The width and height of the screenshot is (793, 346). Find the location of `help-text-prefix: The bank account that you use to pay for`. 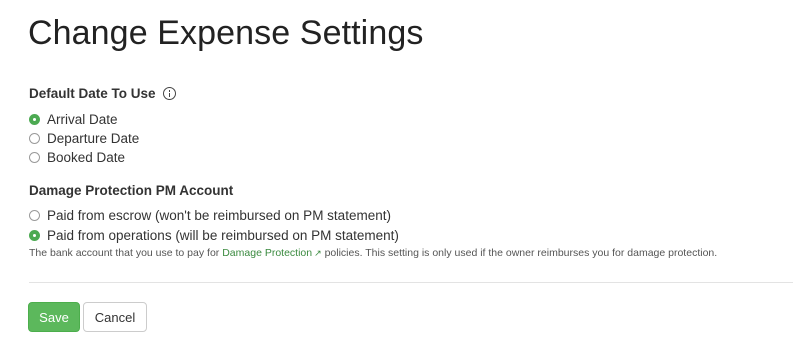

help-text-prefix: The bank account that you use to pay for is located at coordinates (126, 253).